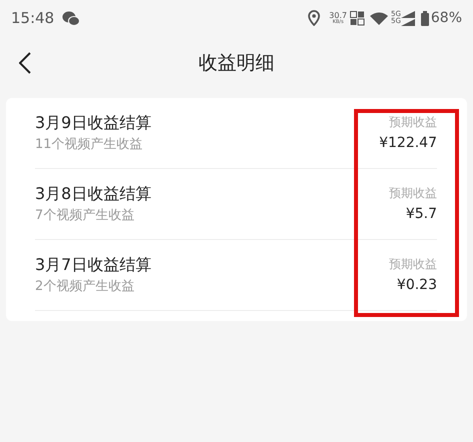 Image resolution: width=473 pixels, height=442 pixels. Describe the element at coordinates (314, 18) in the screenshot. I see `location-icon` at that location.